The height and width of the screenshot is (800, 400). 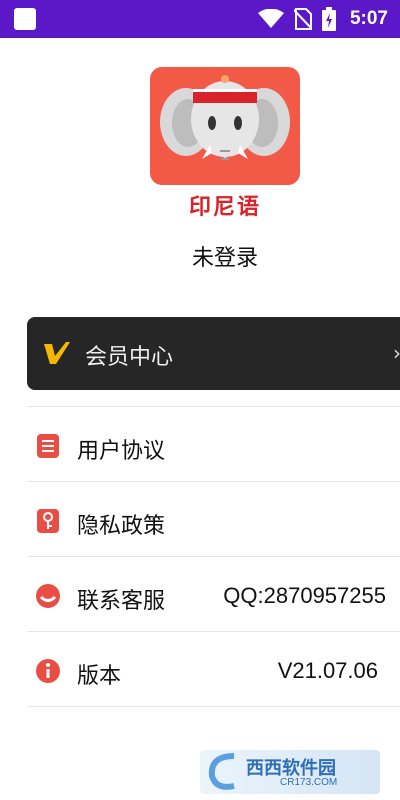 I want to click on menu-item-label: 用户协议, so click(x=121, y=451).